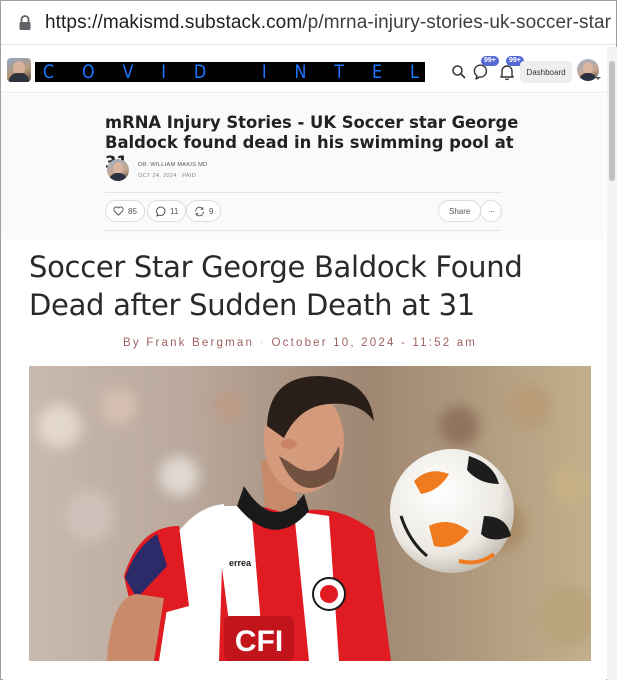  Describe the element at coordinates (414, 72) in the screenshot. I see `banner-letter: L` at that location.